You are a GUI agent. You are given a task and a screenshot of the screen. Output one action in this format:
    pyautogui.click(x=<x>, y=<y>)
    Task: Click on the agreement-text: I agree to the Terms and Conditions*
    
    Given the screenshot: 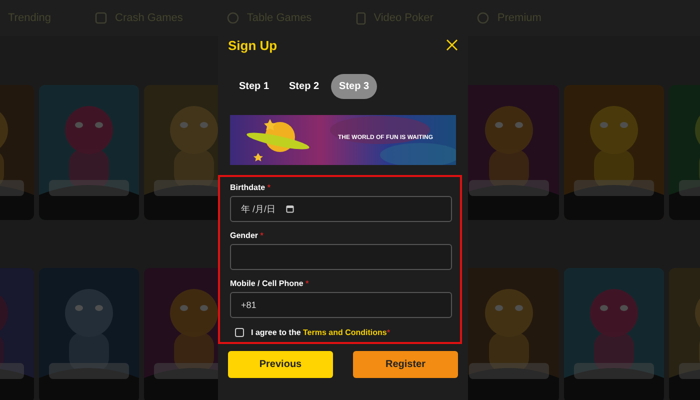 What is the action you would take?
    pyautogui.click(x=320, y=332)
    